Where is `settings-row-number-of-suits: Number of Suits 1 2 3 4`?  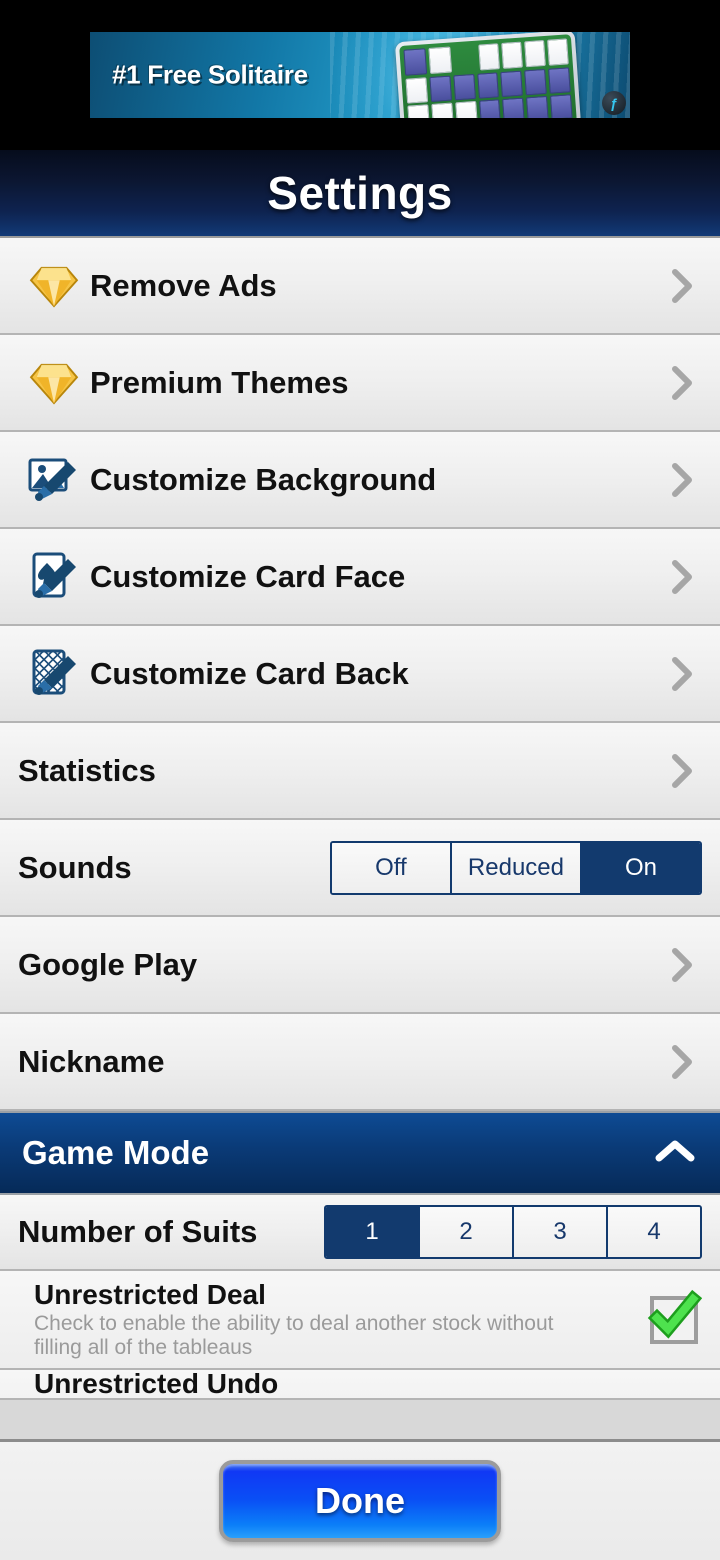
settings-row-number-of-suits: Number of Suits 1 2 3 4 is located at coordinates (360, 1233).